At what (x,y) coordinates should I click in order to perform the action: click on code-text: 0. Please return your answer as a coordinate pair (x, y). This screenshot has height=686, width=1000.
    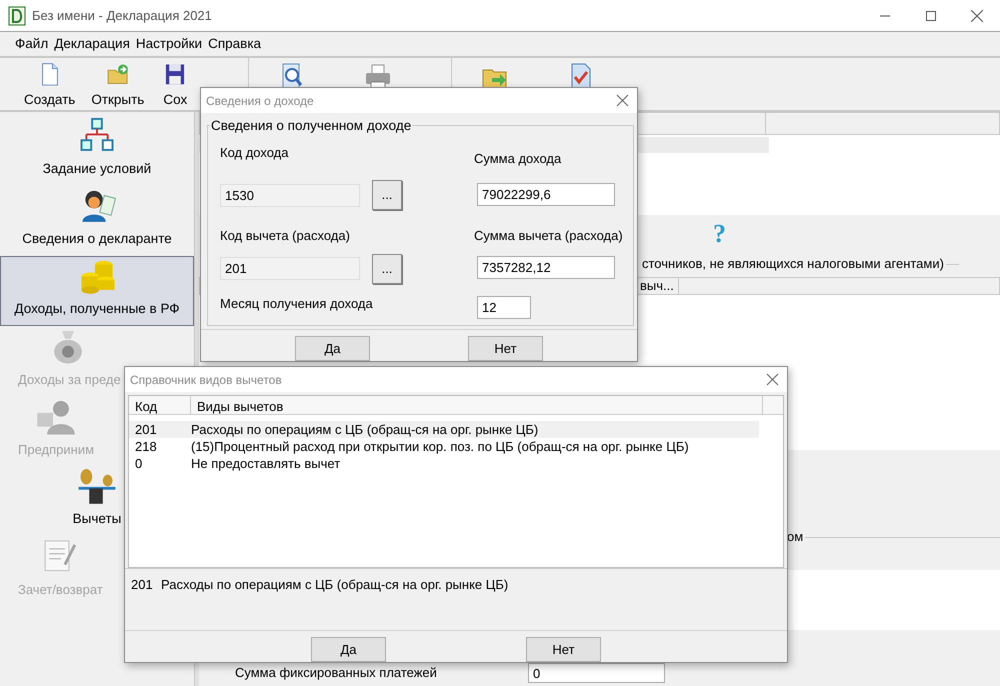
    Looking at the image, I should click on (139, 463).